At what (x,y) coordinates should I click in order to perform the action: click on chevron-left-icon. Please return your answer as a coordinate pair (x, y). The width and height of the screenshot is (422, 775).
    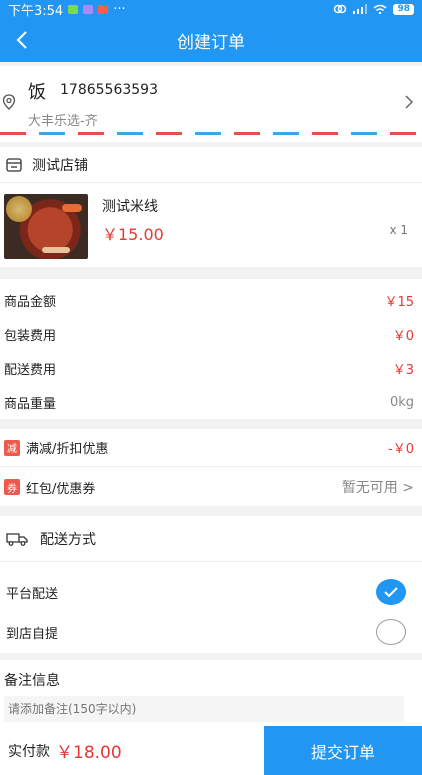
    Looking at the image, I should click on (21, 40).